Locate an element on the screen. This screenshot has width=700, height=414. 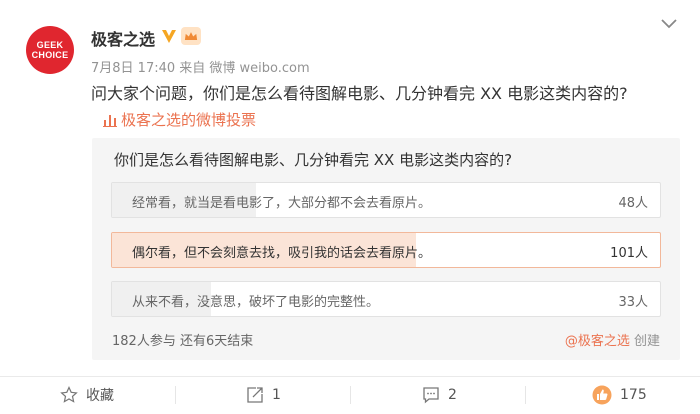
poll-option: 偶尔看，但不会刻意去找，吸引我的话会去看原片。 101人 is located at coordinates (386, 250).